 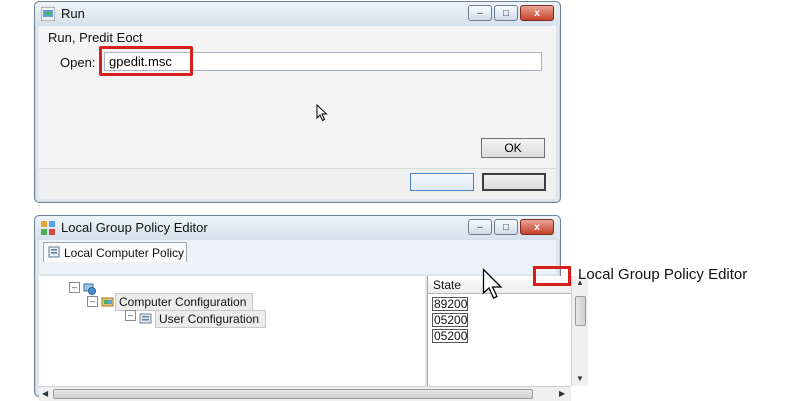 What do you see at coordinates (293, 394) in the screenshot?
I see `horizontal-scroll-thumb` at bounding box center [293, 394].